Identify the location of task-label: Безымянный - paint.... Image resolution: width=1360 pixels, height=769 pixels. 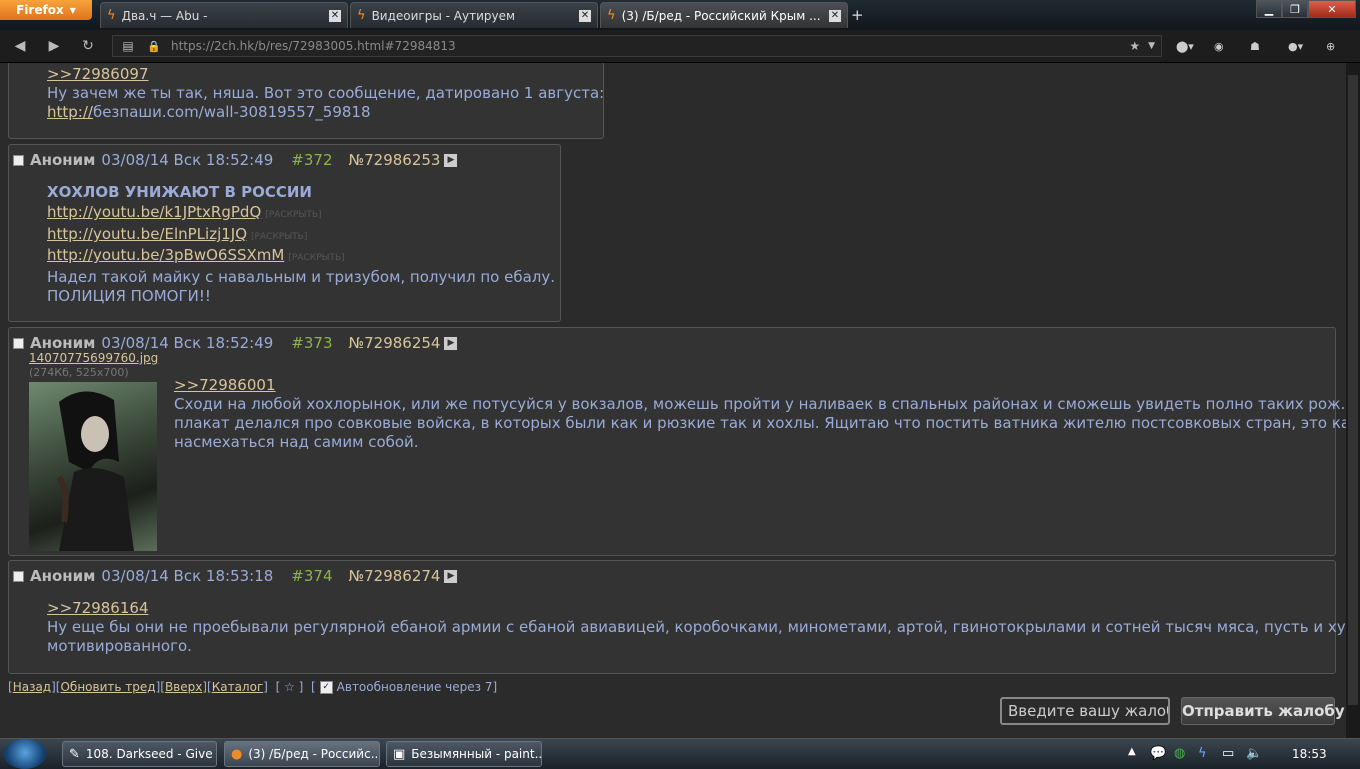
(476, 754).